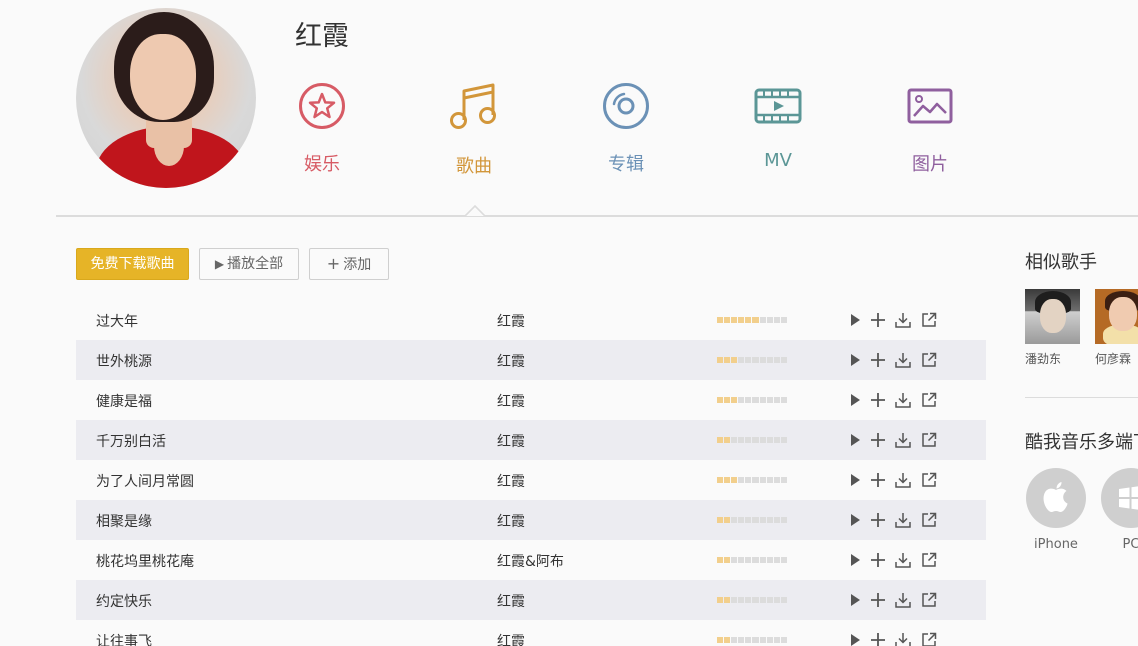  Describe the element at coordinates (1056, 510) in the screenshot. I see `platform-iphone: iPhone` at that location.